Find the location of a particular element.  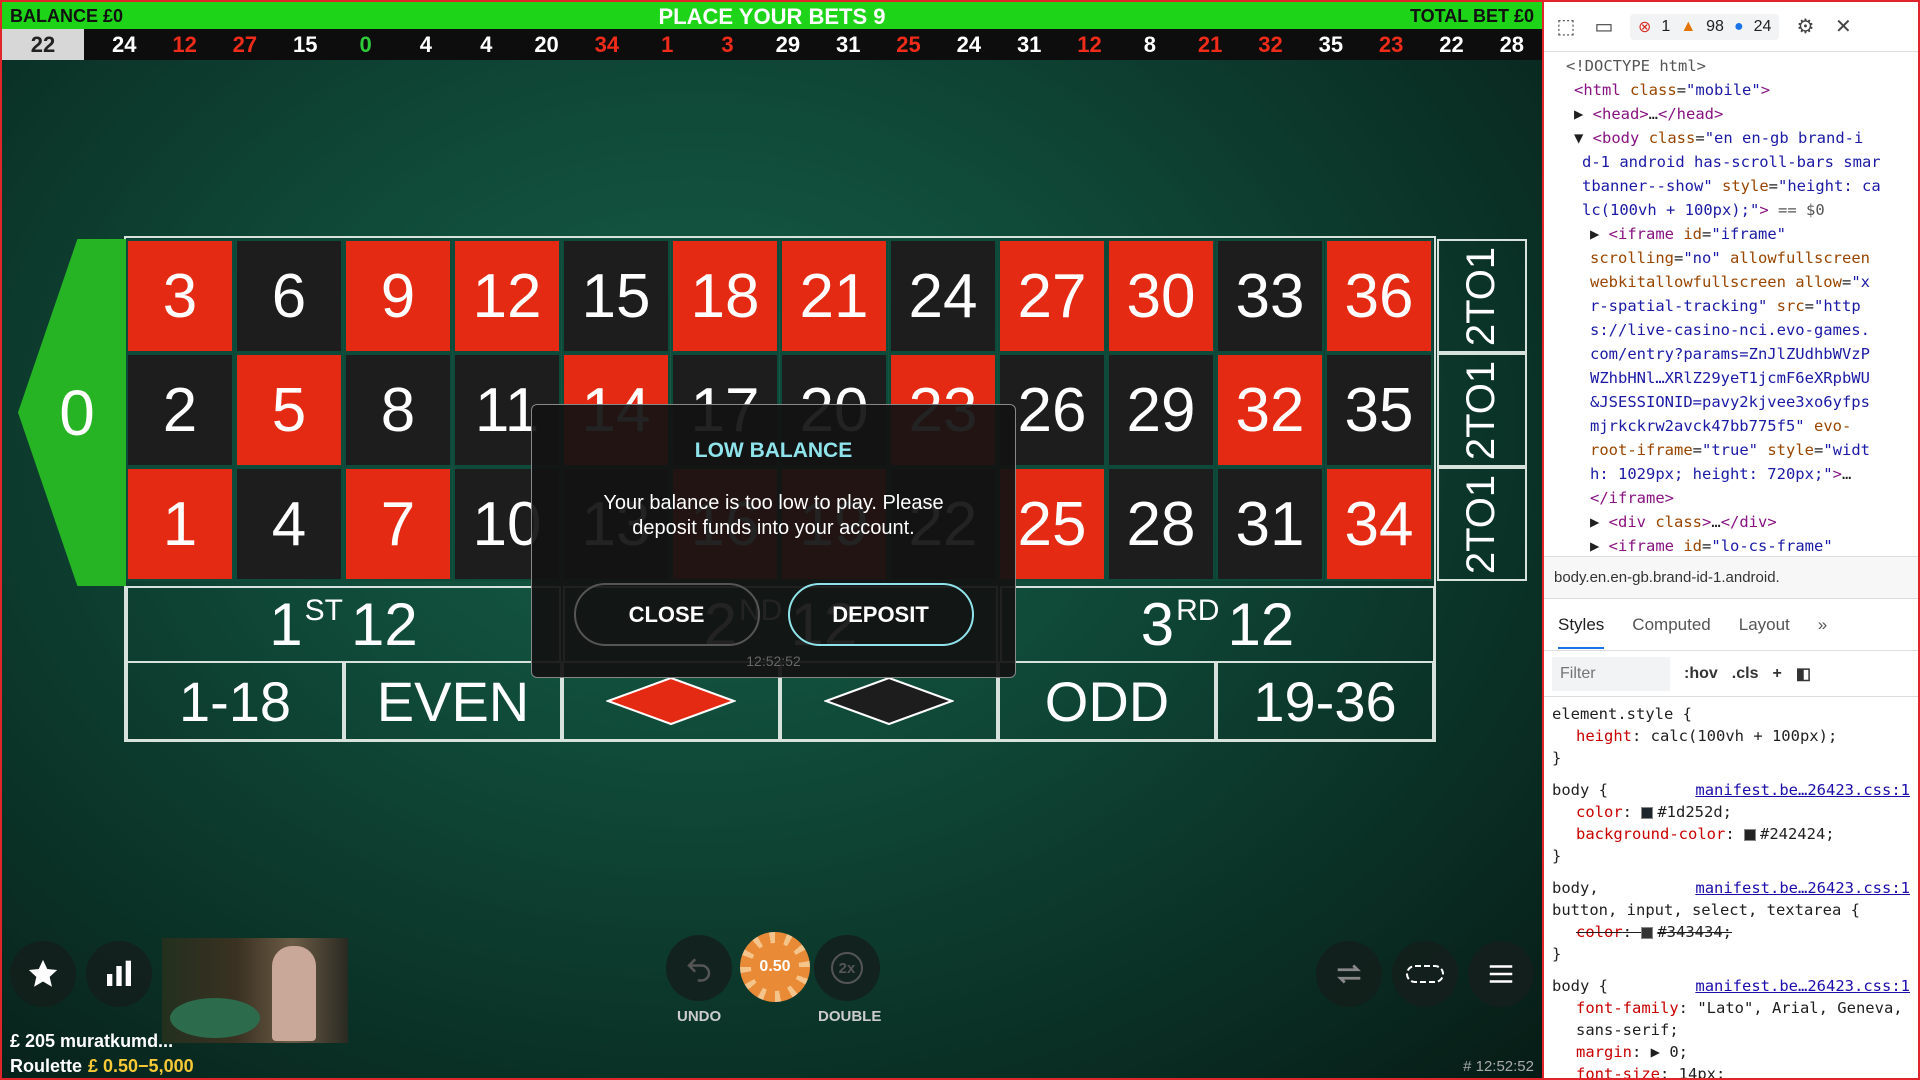

chip-selector: 0.50 is located at coordinates (775, 967).